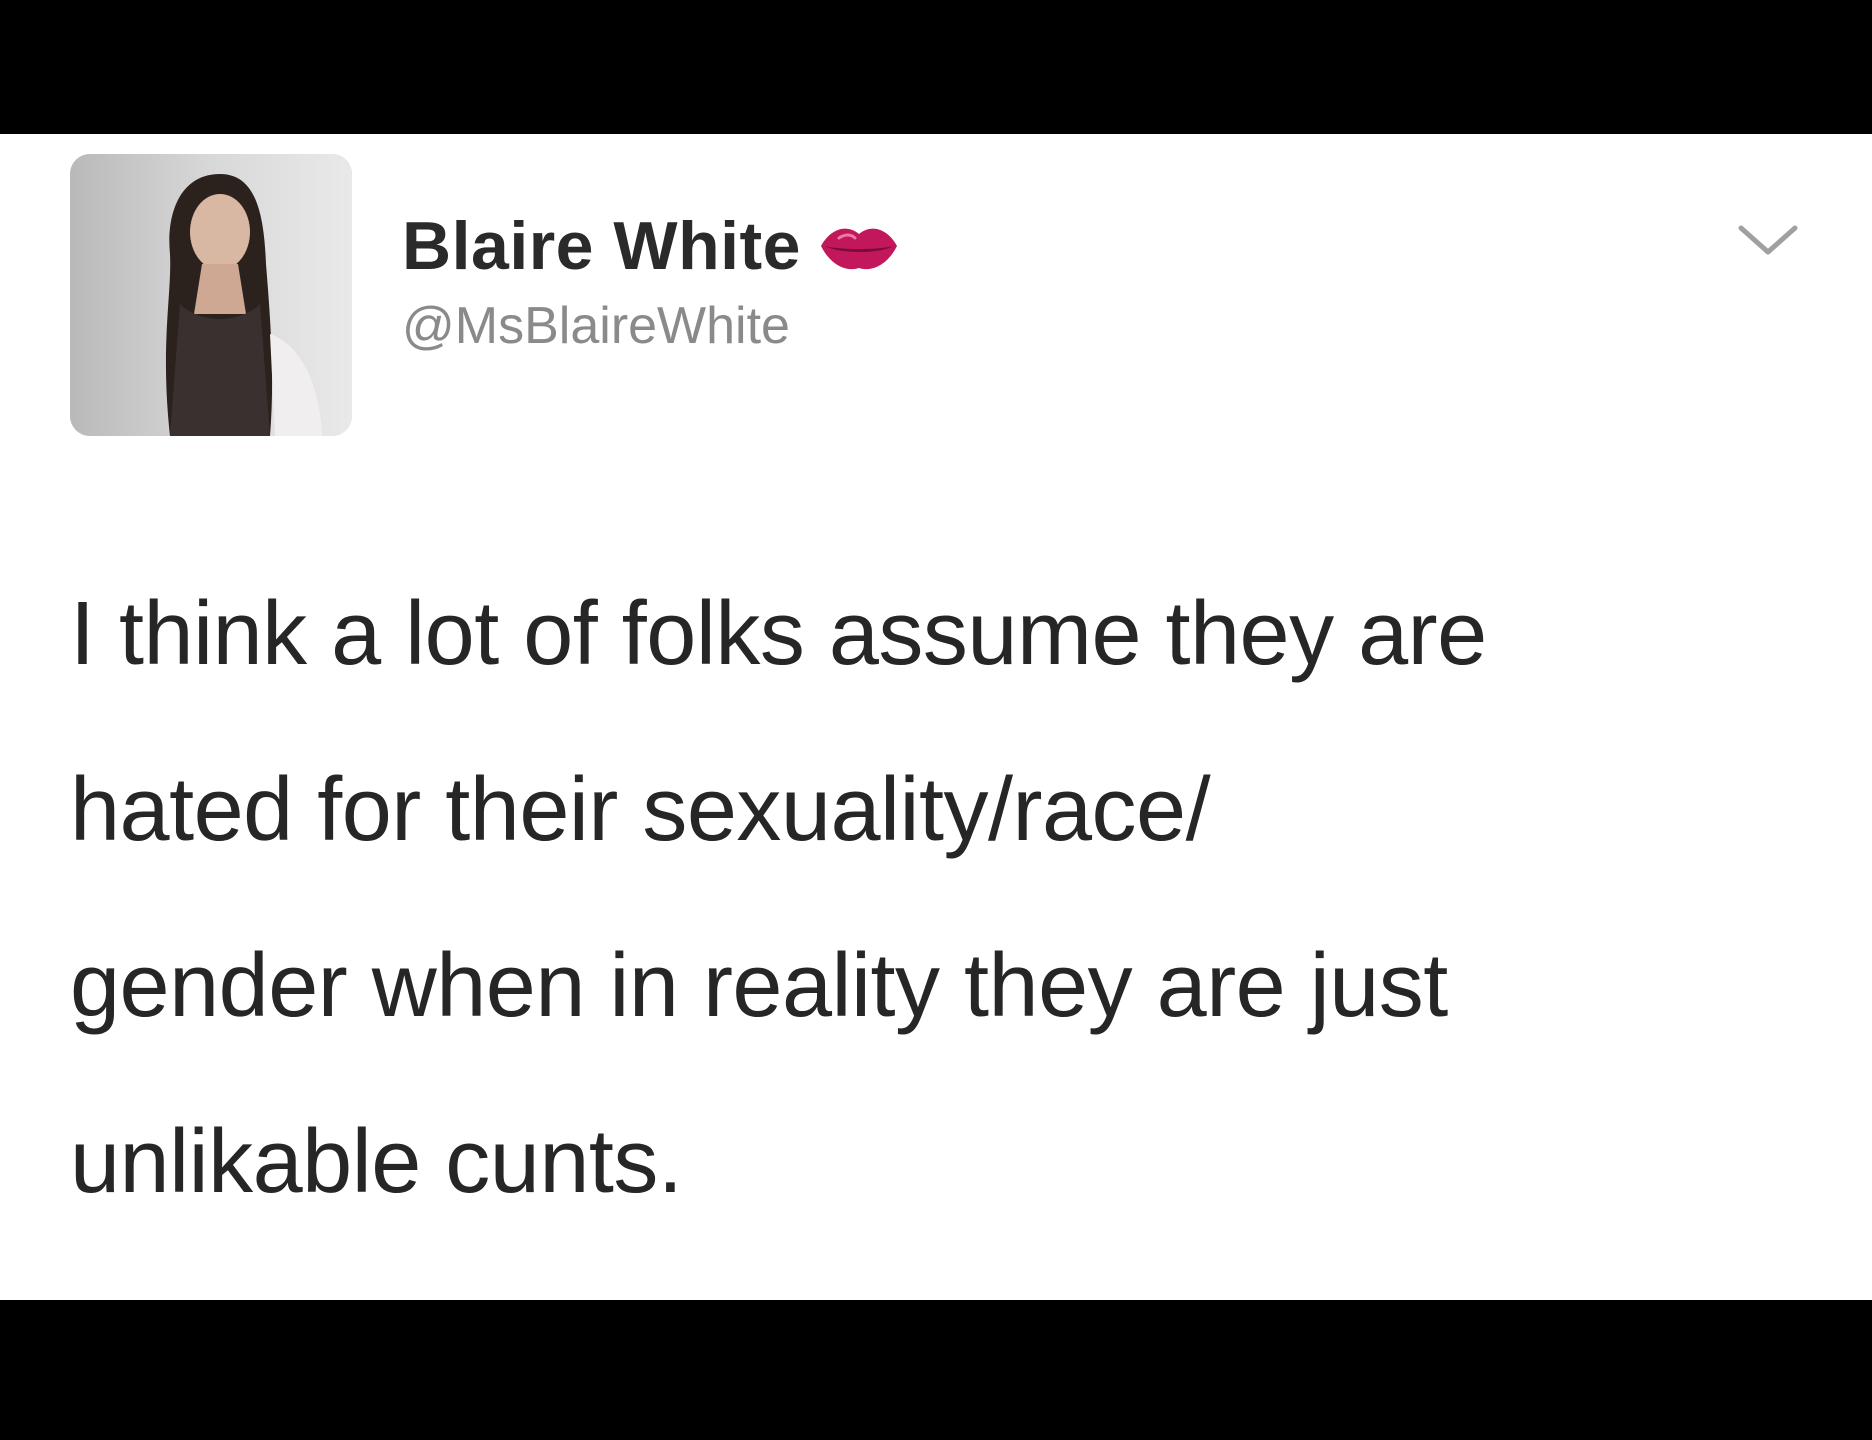 The image size is (1872, 1440). I want to click on letterbox-top, so click(936, 67).